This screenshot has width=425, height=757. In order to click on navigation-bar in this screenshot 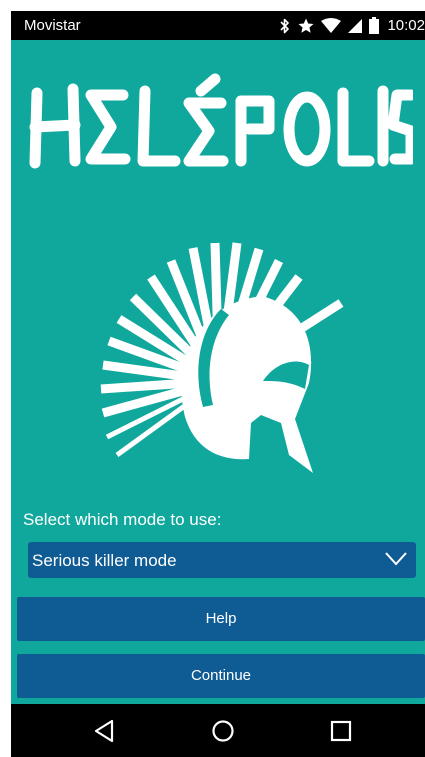, I will do `click(218, 730)`.